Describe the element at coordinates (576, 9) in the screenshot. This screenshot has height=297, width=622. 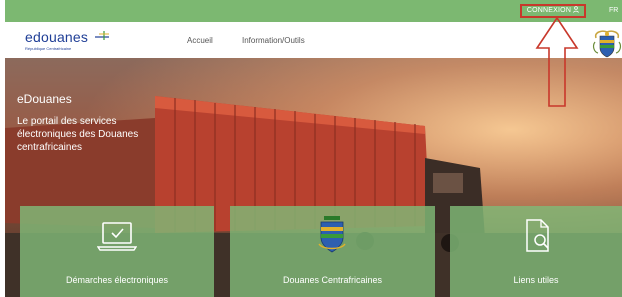
I see `user-icon` at that location.